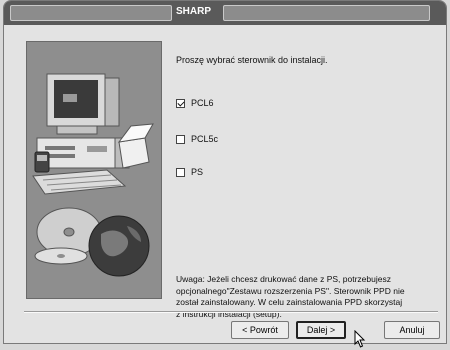 The height and width of the screenshot is (350, 450). What do you see at coordinates (83, 153) in the screenshot?
I see `computer-case-icon` at bounding box center [83, 153].